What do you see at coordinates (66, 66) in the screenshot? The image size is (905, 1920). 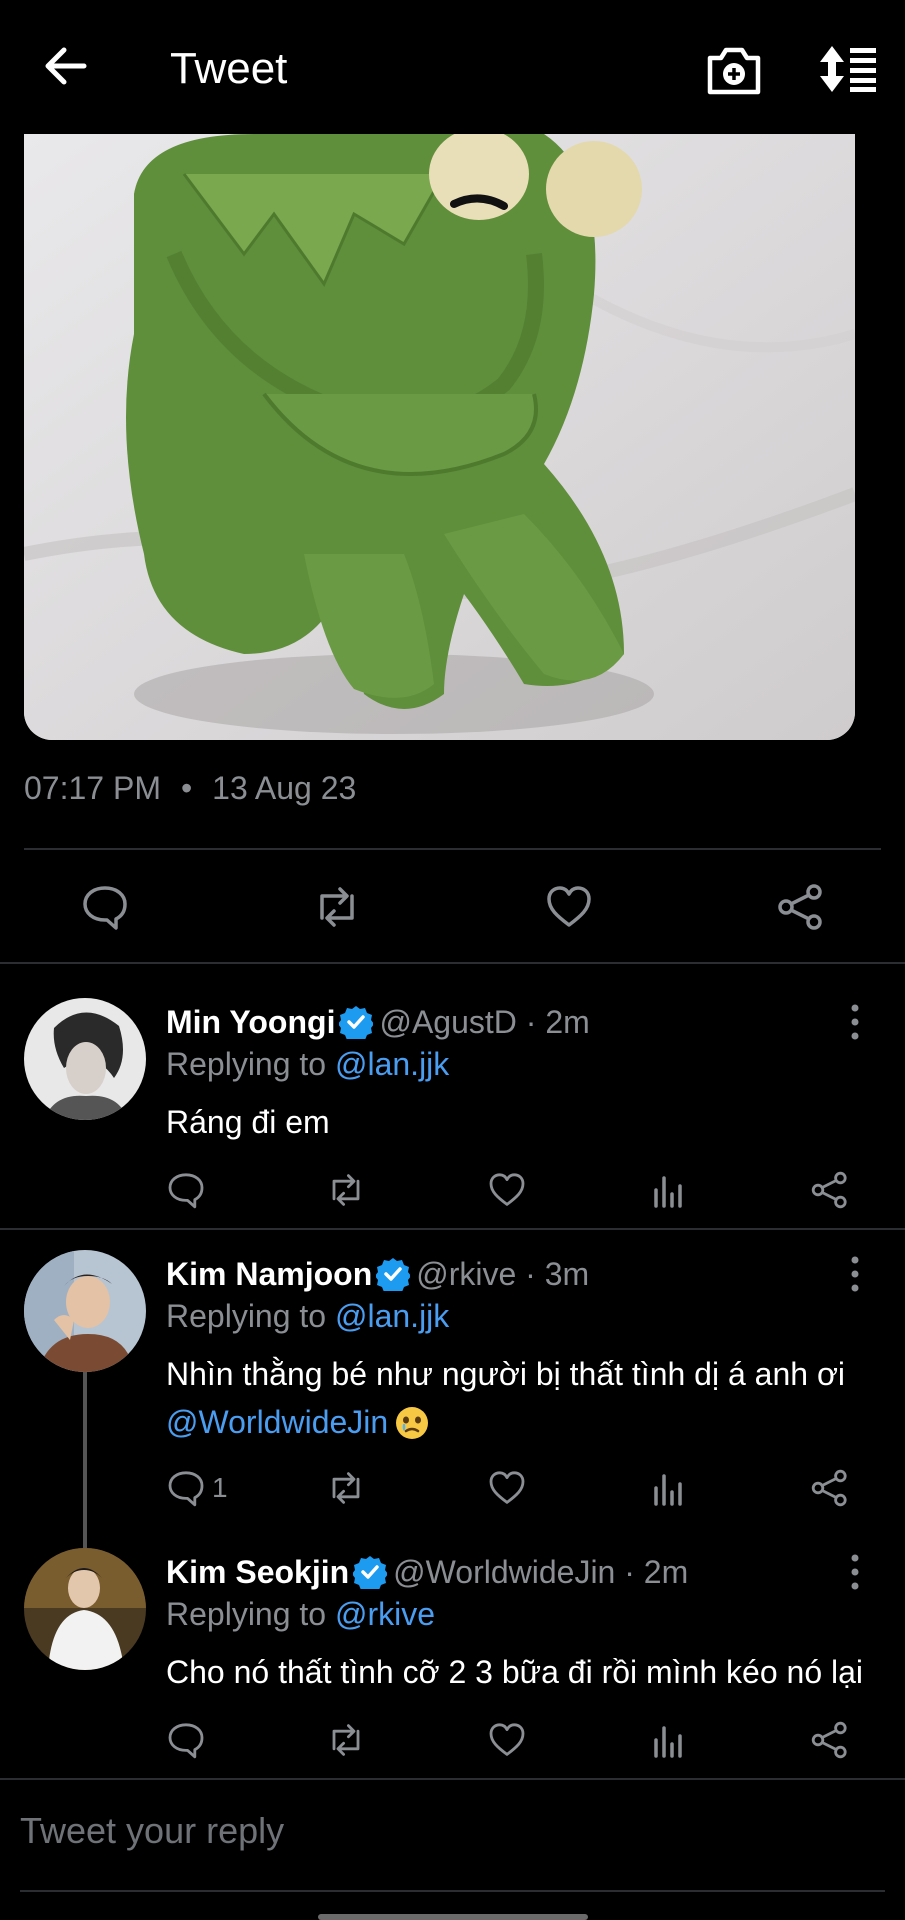 I see `back-arrow-icon` at bounding box center [66, 66].